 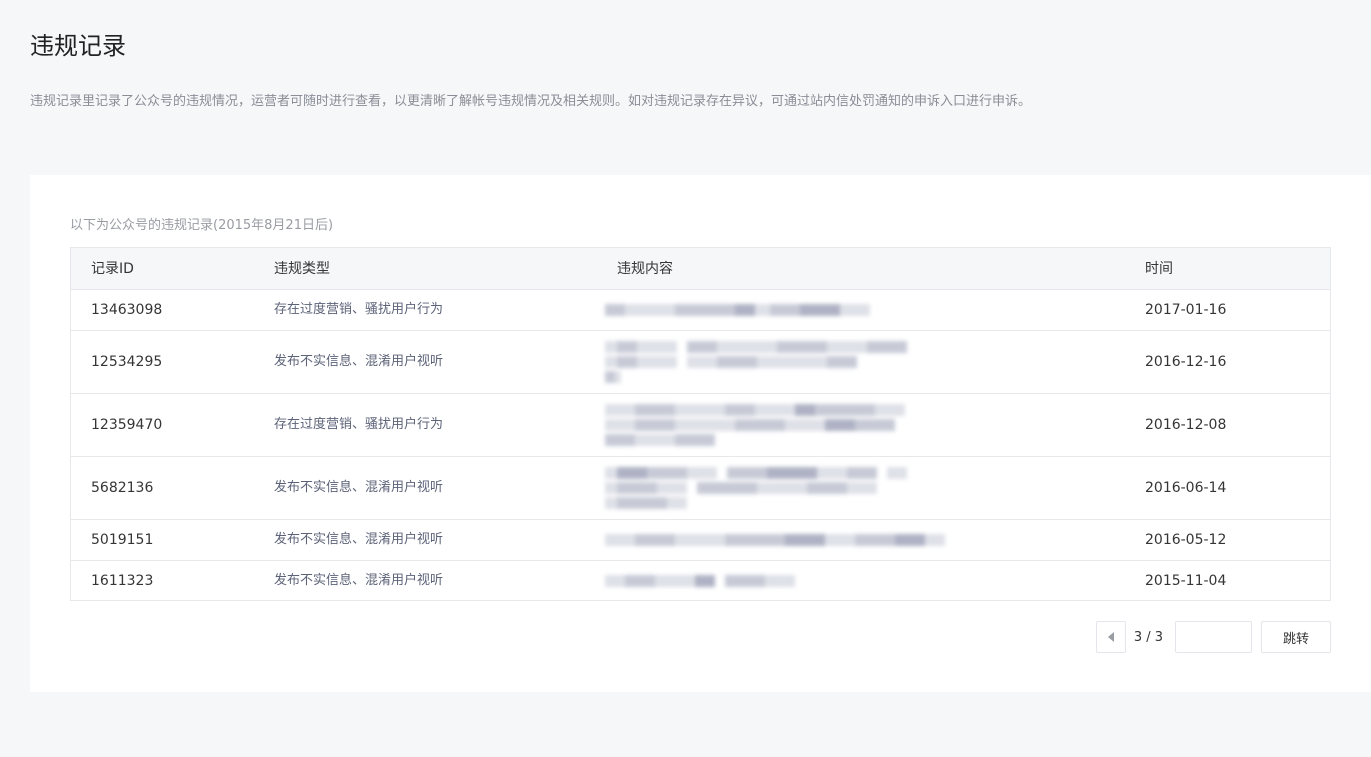 What do you see at coordinates (302, 268) in the screenshot?
I see `header-violation-type: 违规类型` at bounding box center [302, 268].